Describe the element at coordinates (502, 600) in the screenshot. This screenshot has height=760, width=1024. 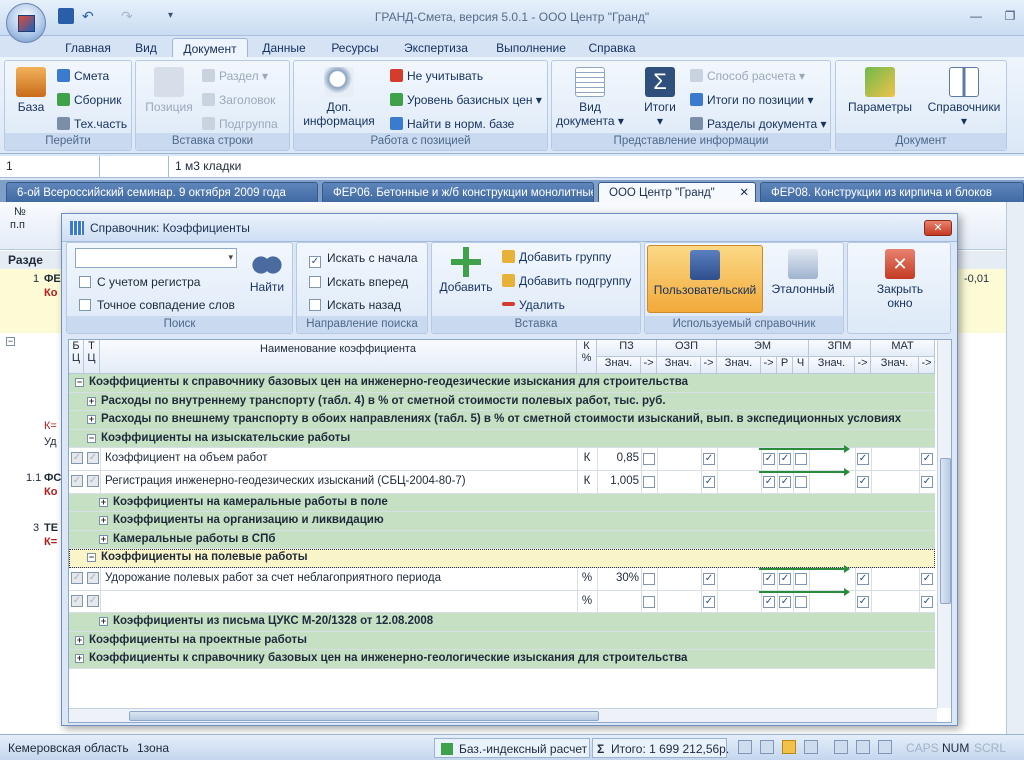
I see `coefficient-row: ✓ ✓% ✓ ✓ ✓ ✓ ✓` at that location.